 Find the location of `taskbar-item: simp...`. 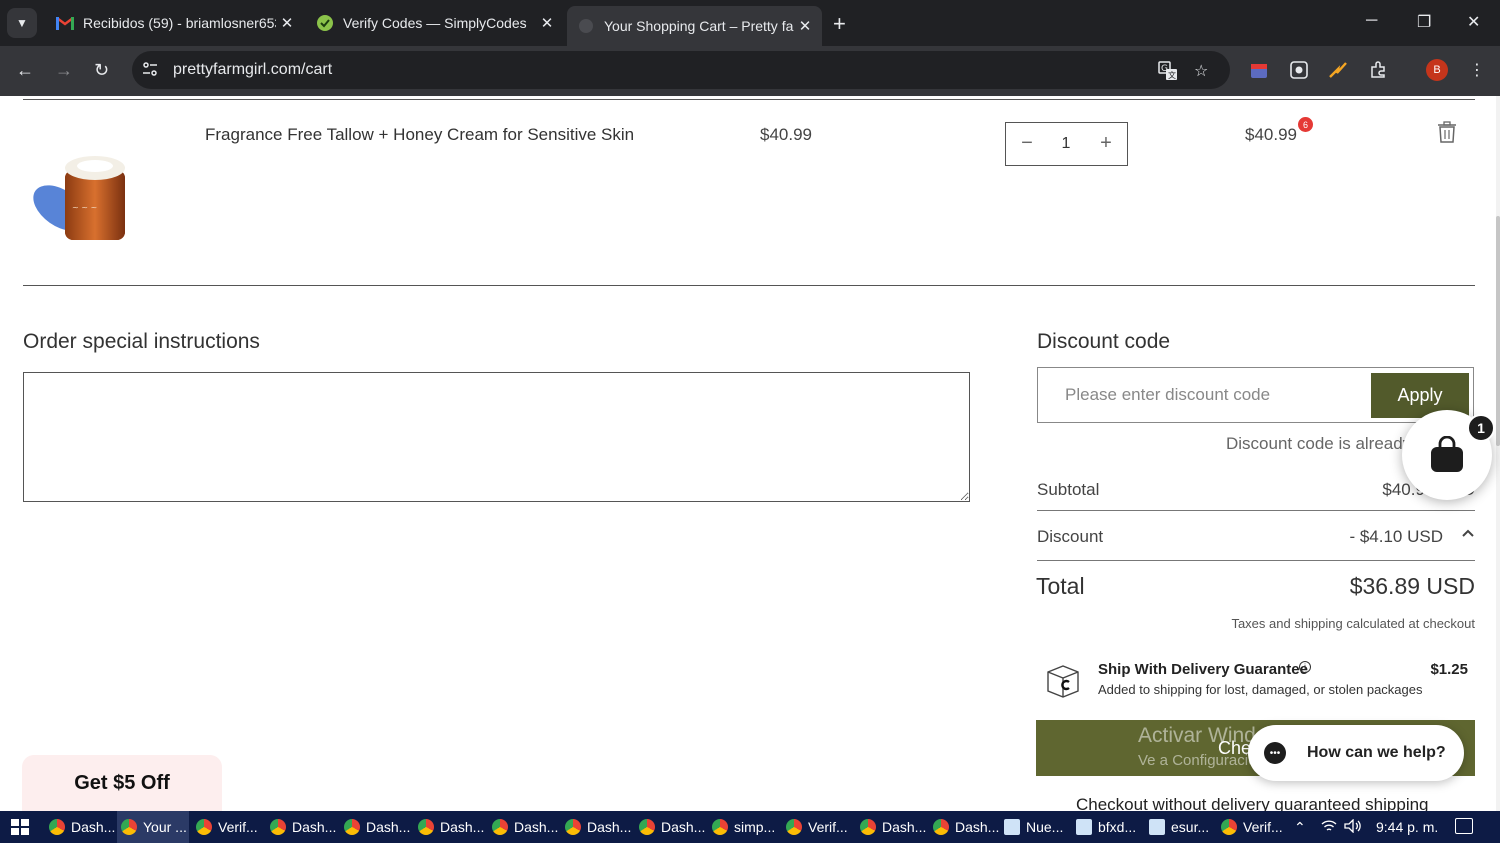

taskbar-item: simp... is located at coordinates (744, 827).